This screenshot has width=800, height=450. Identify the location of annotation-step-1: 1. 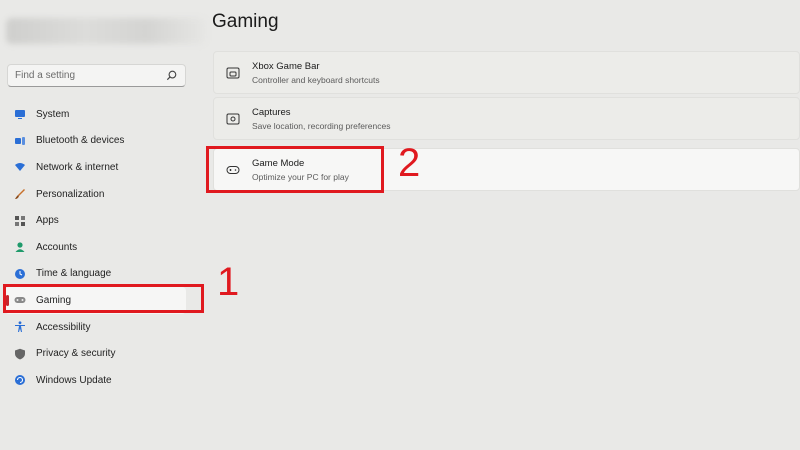
(228, 282).